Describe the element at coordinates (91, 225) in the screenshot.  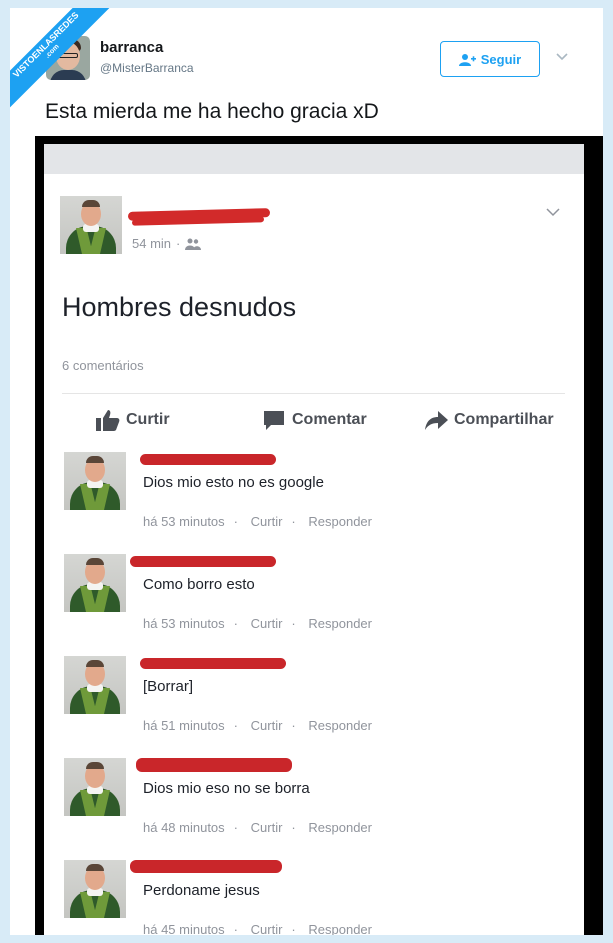
I see `post-avatar` at that location.